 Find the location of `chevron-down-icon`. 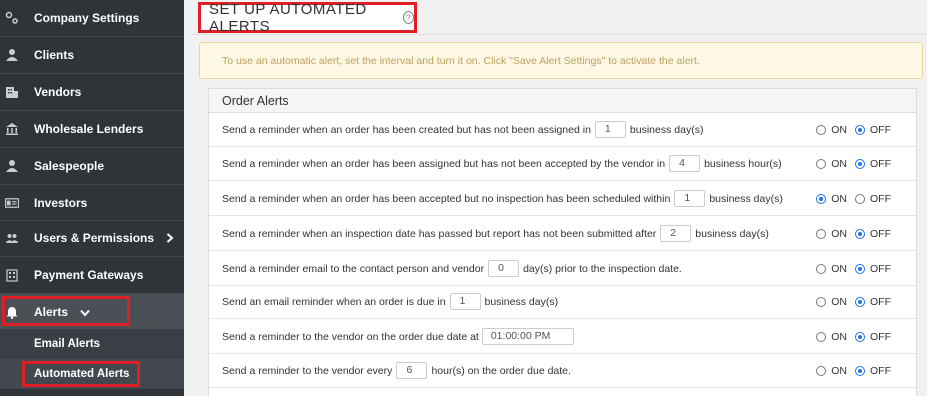

chevron-down-icon is located at coordinates (85, 312).